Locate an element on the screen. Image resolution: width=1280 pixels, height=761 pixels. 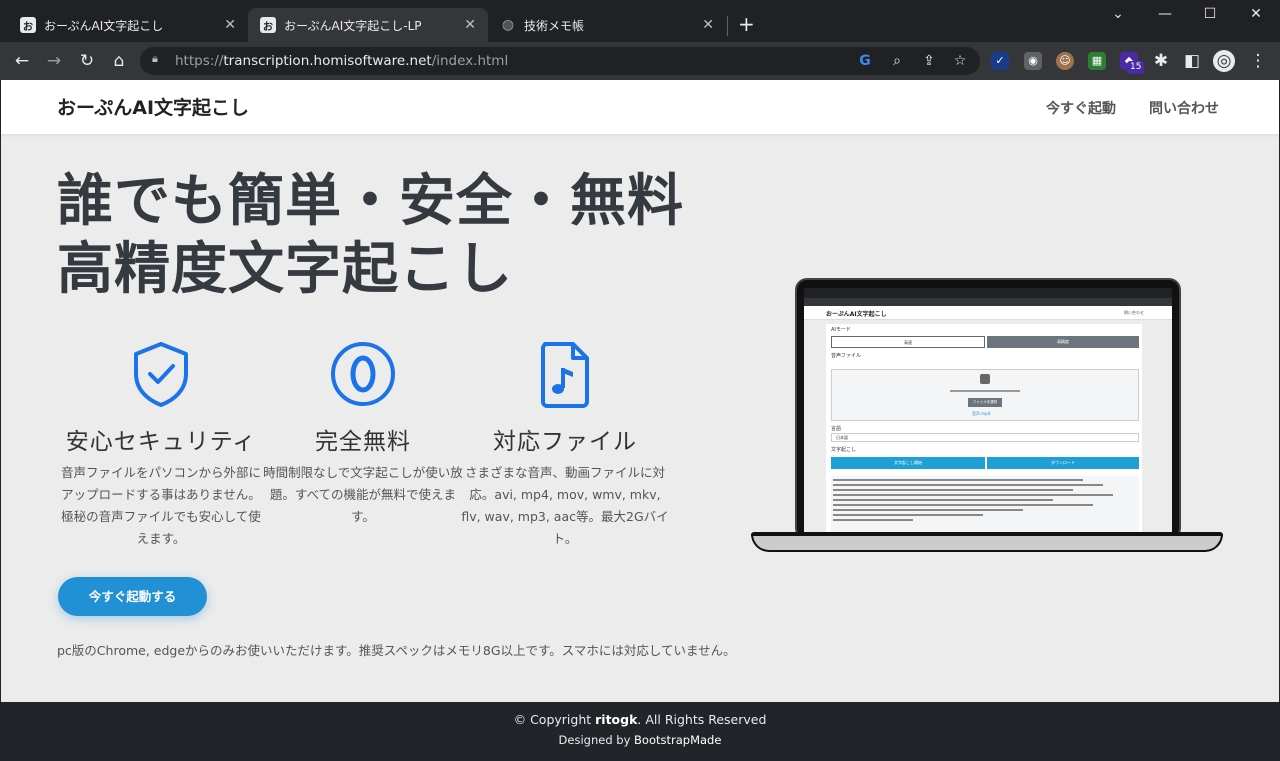
extensions-puzzle-icon: ✱ is located at coordinates (1161, 61).